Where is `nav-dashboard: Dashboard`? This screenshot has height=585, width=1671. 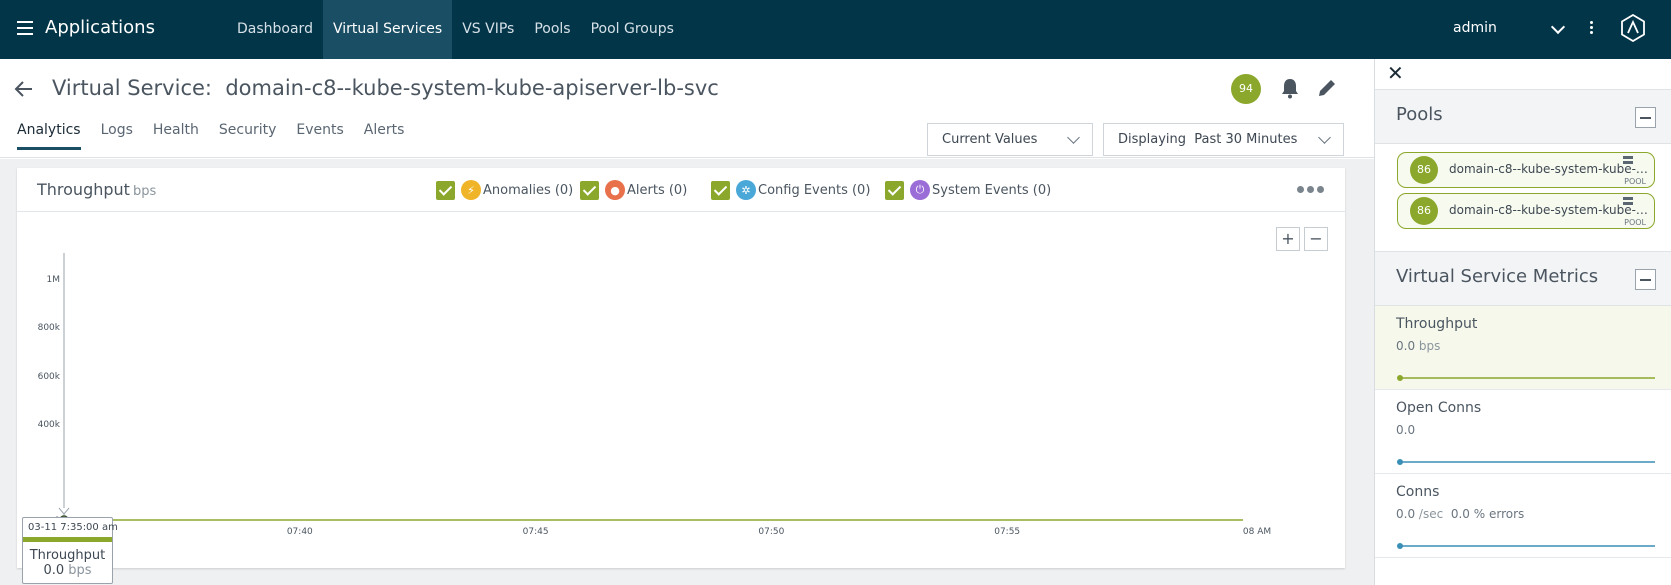 nav-dashboard: Dashboard is located at coordinates (275, 29).